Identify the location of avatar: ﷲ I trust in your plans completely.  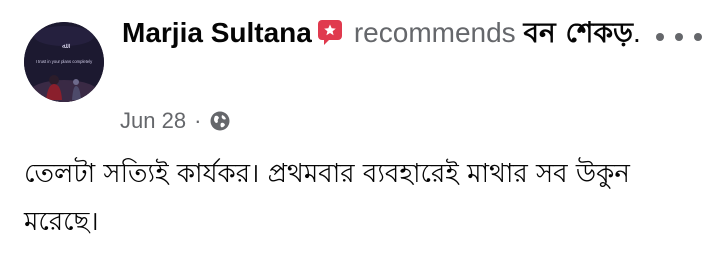
(64, 62).